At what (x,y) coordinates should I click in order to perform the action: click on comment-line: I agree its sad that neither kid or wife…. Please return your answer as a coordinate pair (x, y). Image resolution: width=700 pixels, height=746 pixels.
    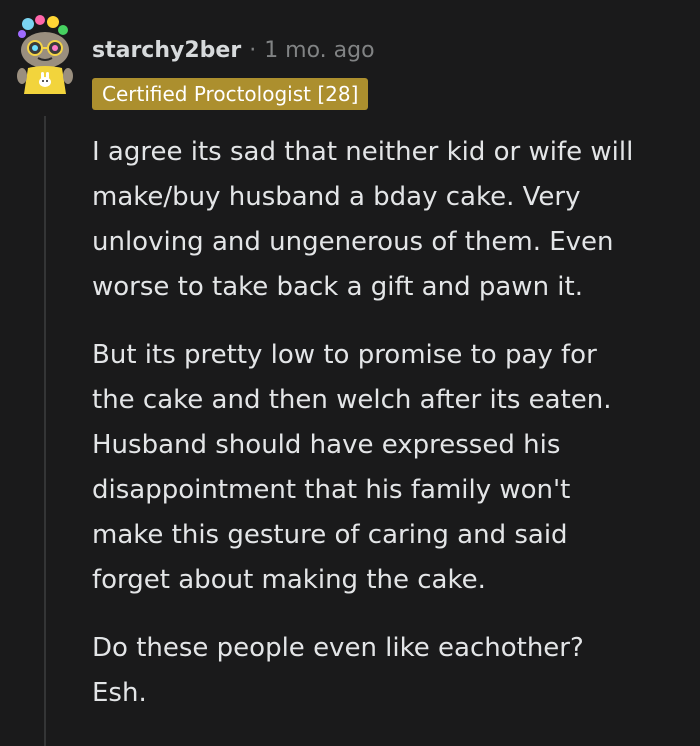
    Looking at the image, I should click on (363, 152).